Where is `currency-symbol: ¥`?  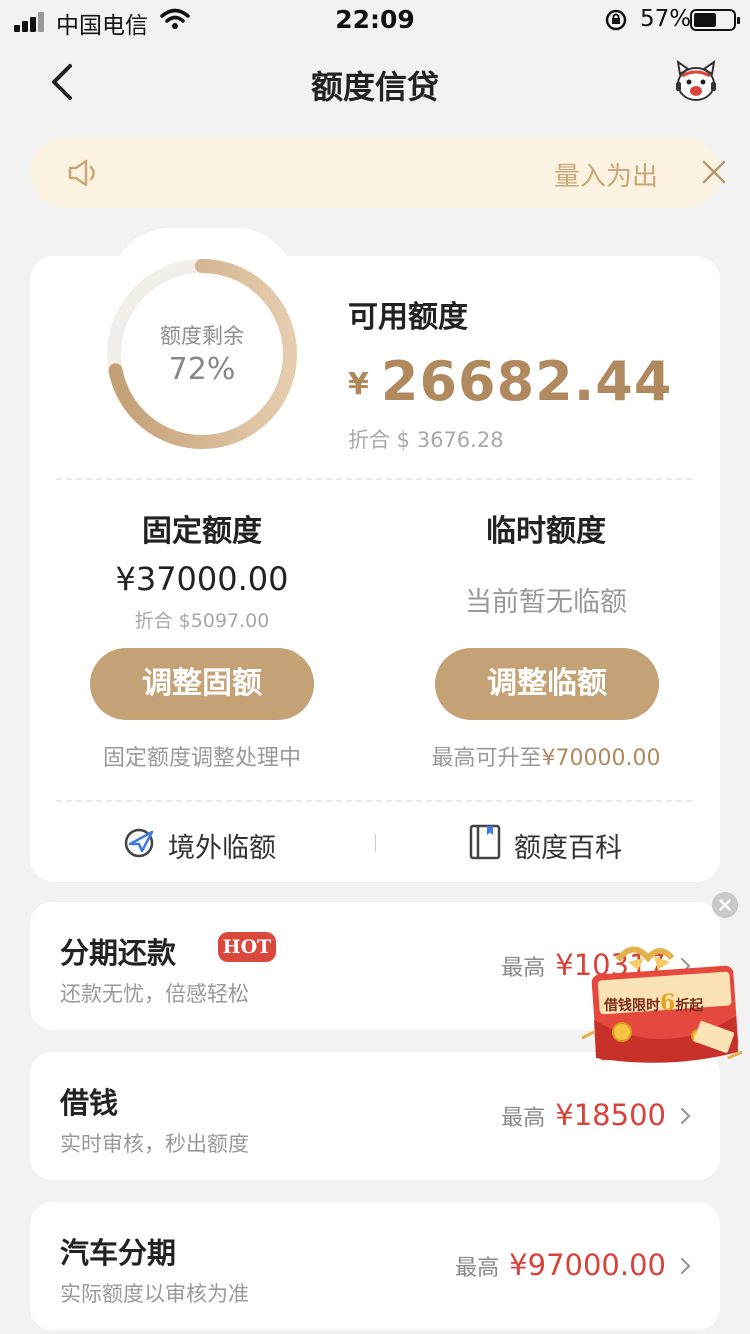 currency-symbol: ¥ is located at coordinates (358, 384).